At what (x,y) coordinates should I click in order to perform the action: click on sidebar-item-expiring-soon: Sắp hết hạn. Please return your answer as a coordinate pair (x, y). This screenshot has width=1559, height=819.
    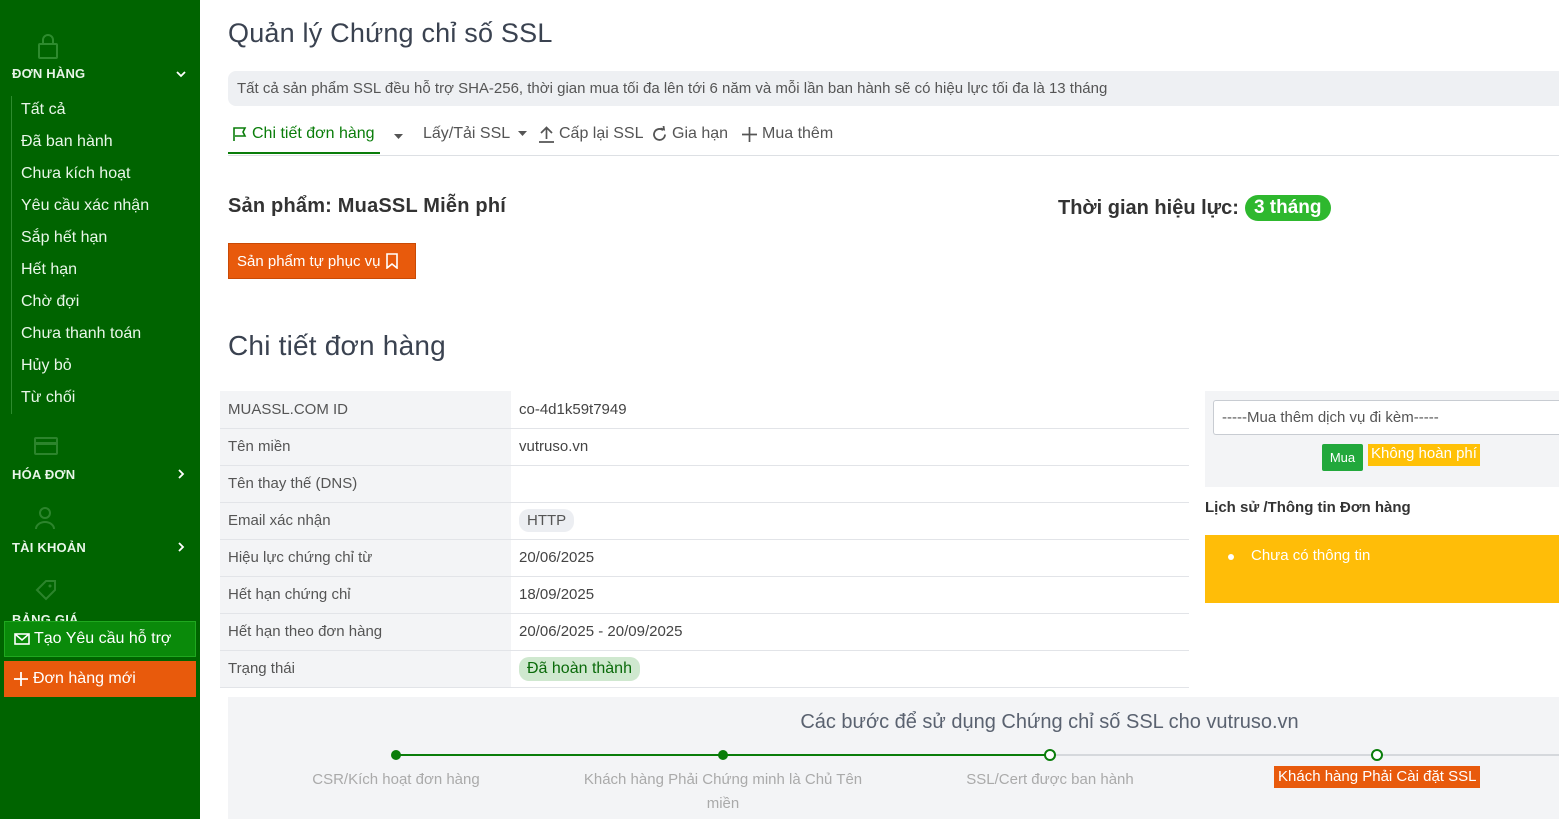
    Looking at the image, I should click on (64, 238).